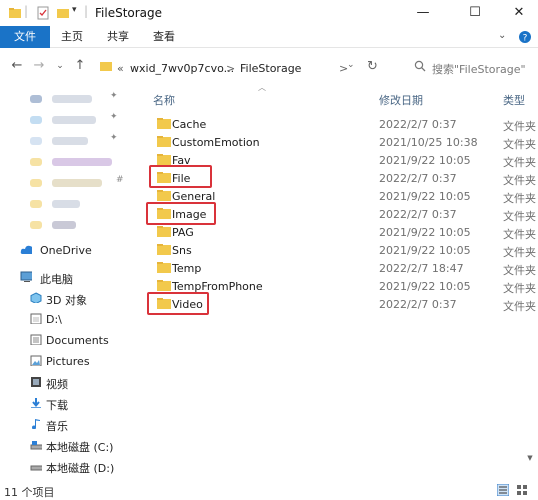 Image resolution: width=538 pixels, height=500 pixels. What do you see at coordinates (164, 37) in the screenshot?
I see `tab-view: 查看` at bounding box center [164, 37].